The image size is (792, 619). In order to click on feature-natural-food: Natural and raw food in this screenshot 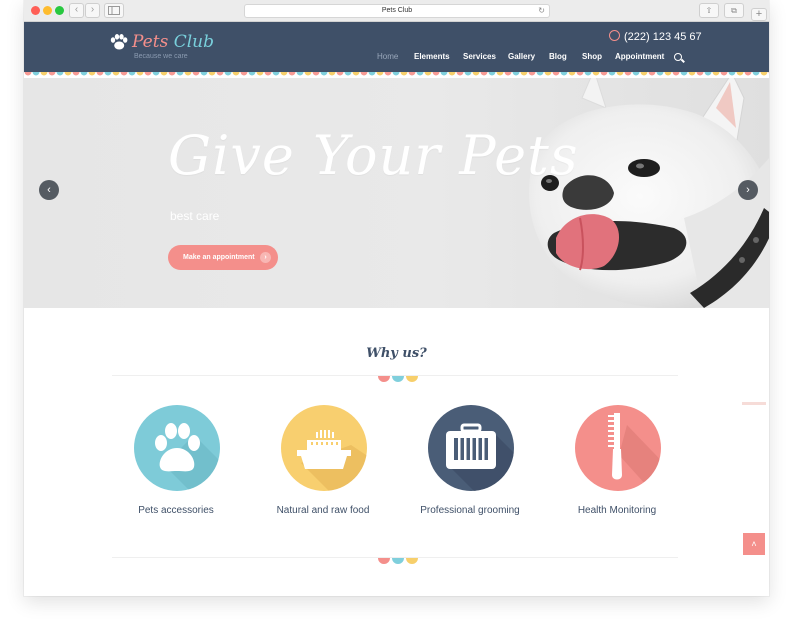, I will do `click(323, 467)`.